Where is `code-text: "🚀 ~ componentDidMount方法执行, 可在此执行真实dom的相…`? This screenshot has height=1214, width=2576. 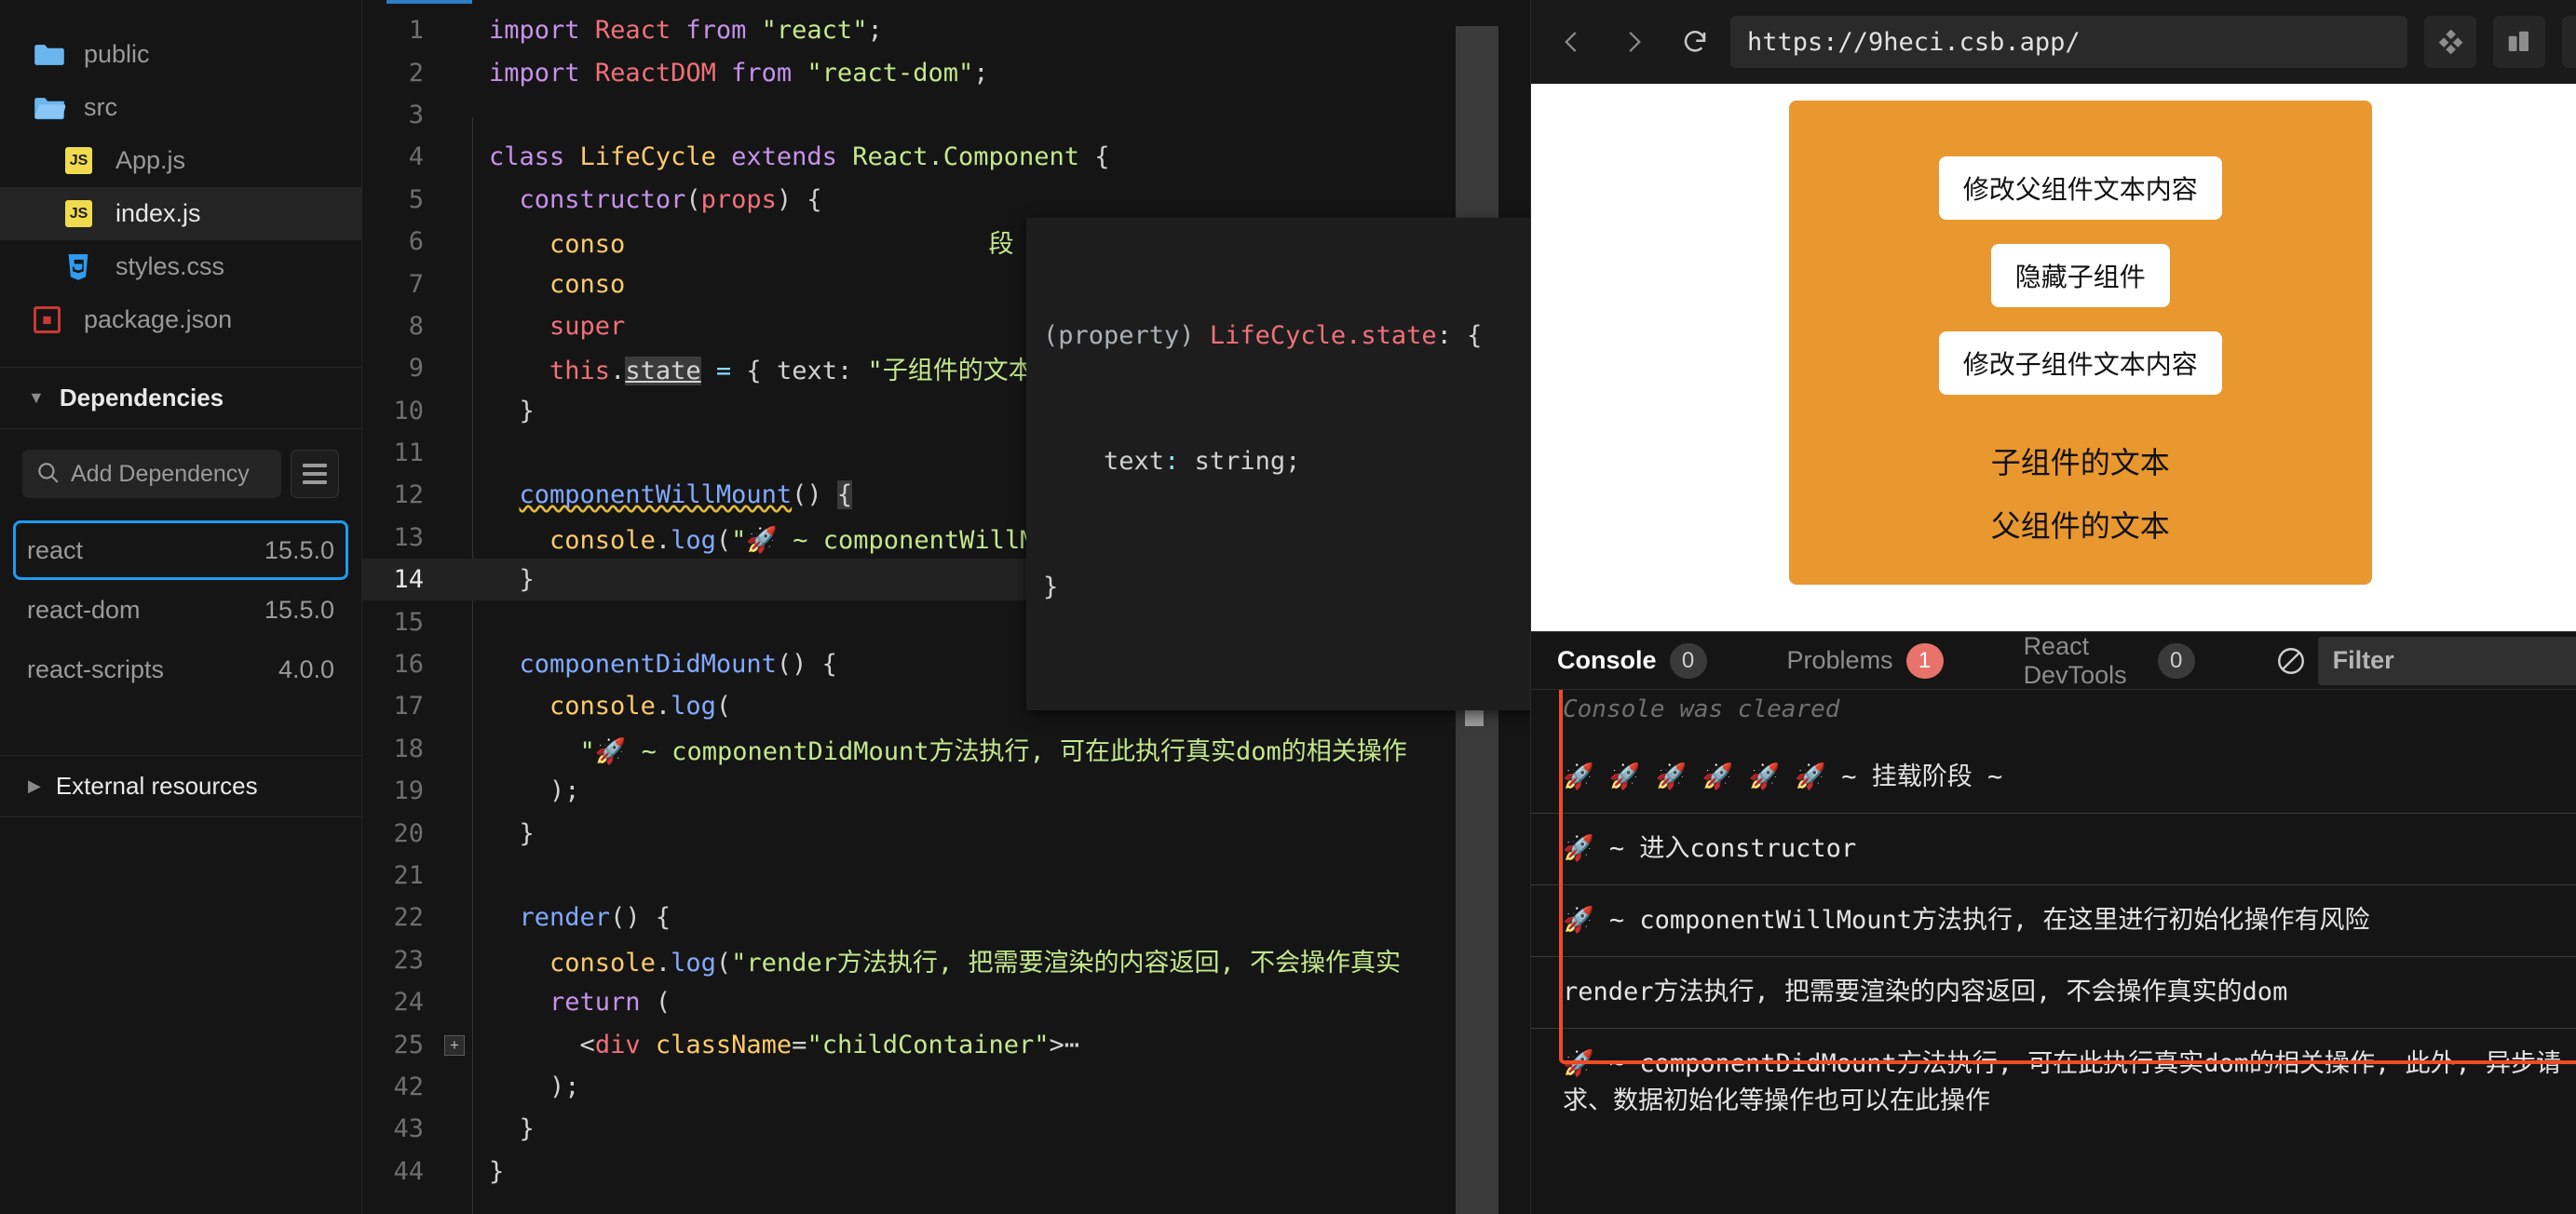 code-text: "🚀 ~ componentDidMount方法执行, 可在此执行真实dom的相… is located at coordinates (993, 751).